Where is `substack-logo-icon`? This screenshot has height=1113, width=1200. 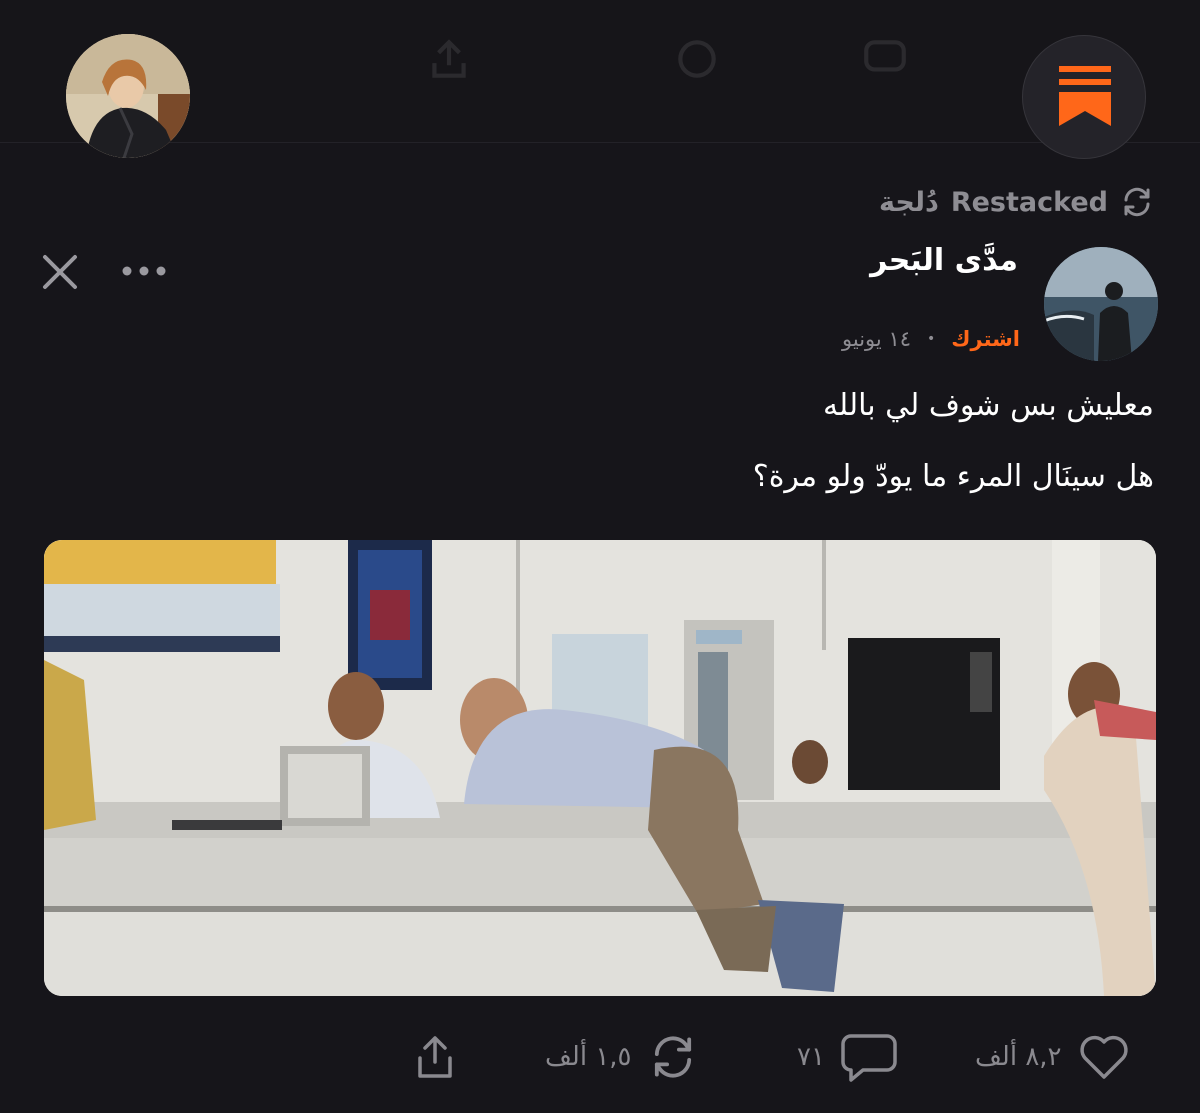 substack-logo-icon is located at coordinates (1085, 96).